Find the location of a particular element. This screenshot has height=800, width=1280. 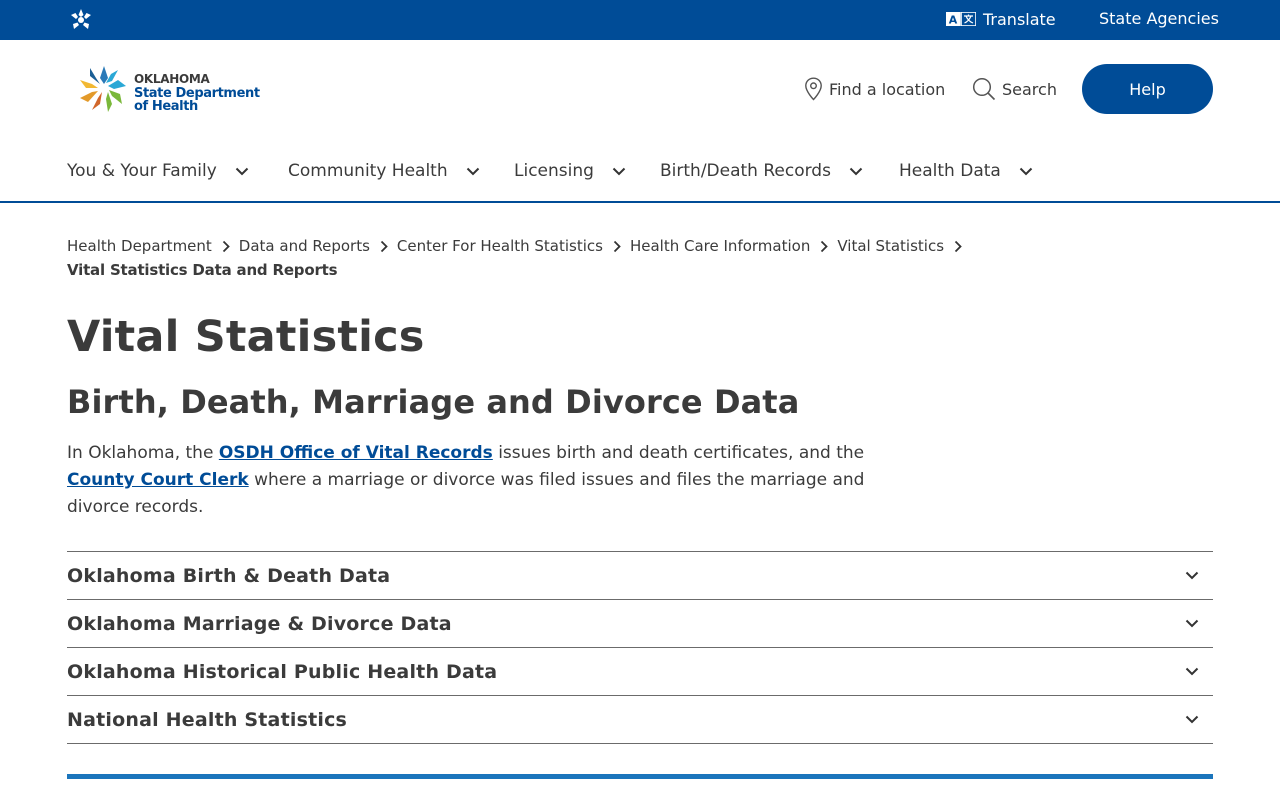

section-divider is located at coordinates (640, 776).